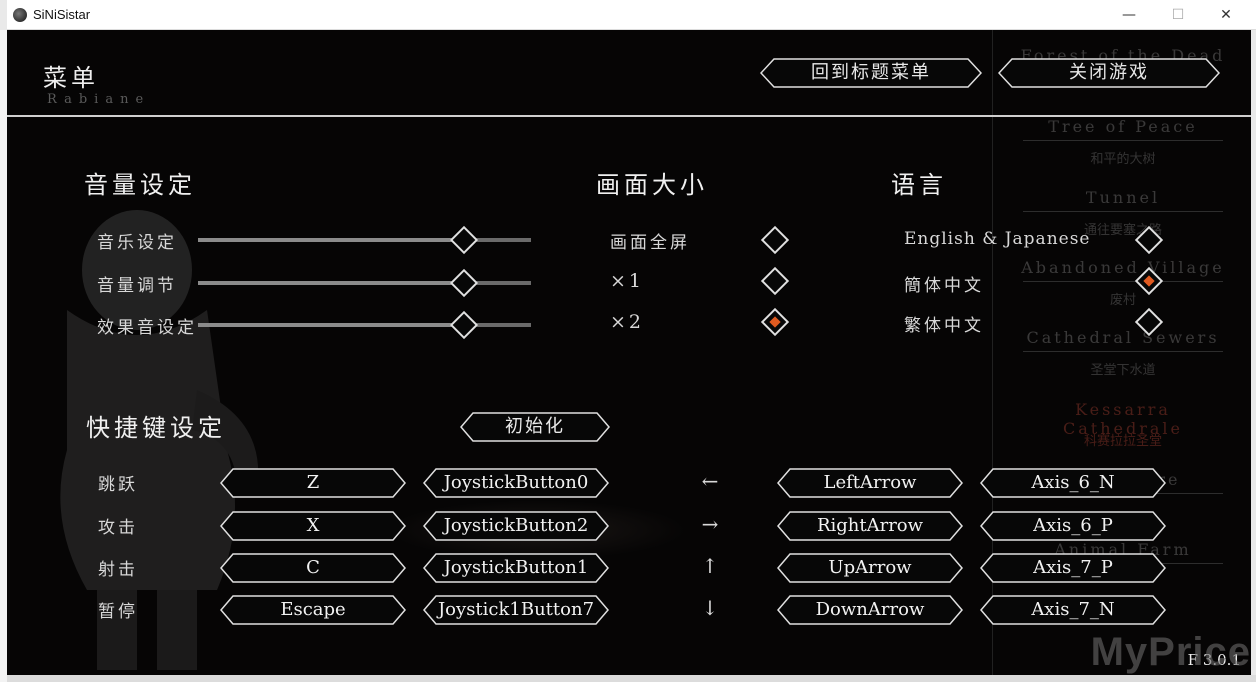 The image size is (1256, 682). I want to click on window-title: SiNiSistar, so click(62, 14).